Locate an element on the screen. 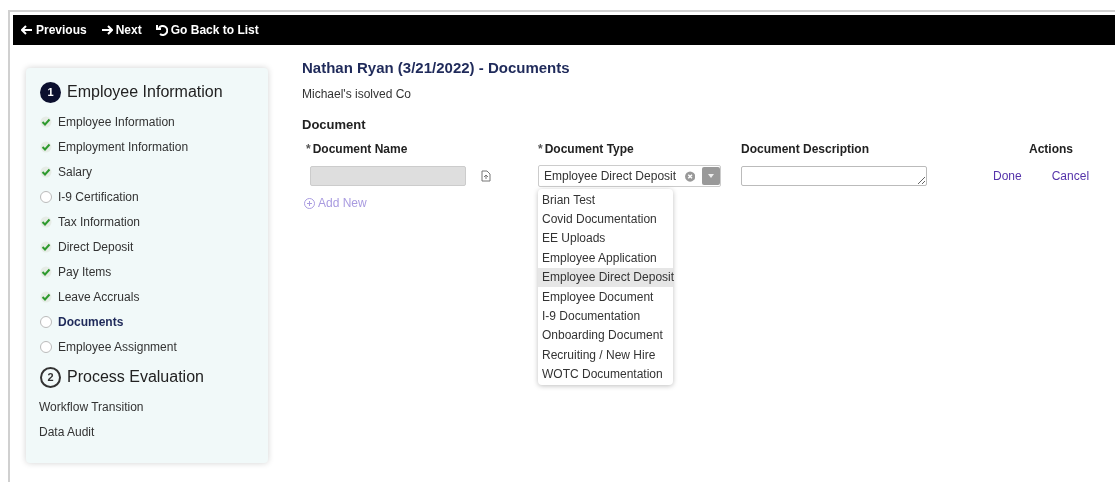 The image size is (1115, 482). dropdown-option: Onboarding Document is located at coordinates (605, 335).